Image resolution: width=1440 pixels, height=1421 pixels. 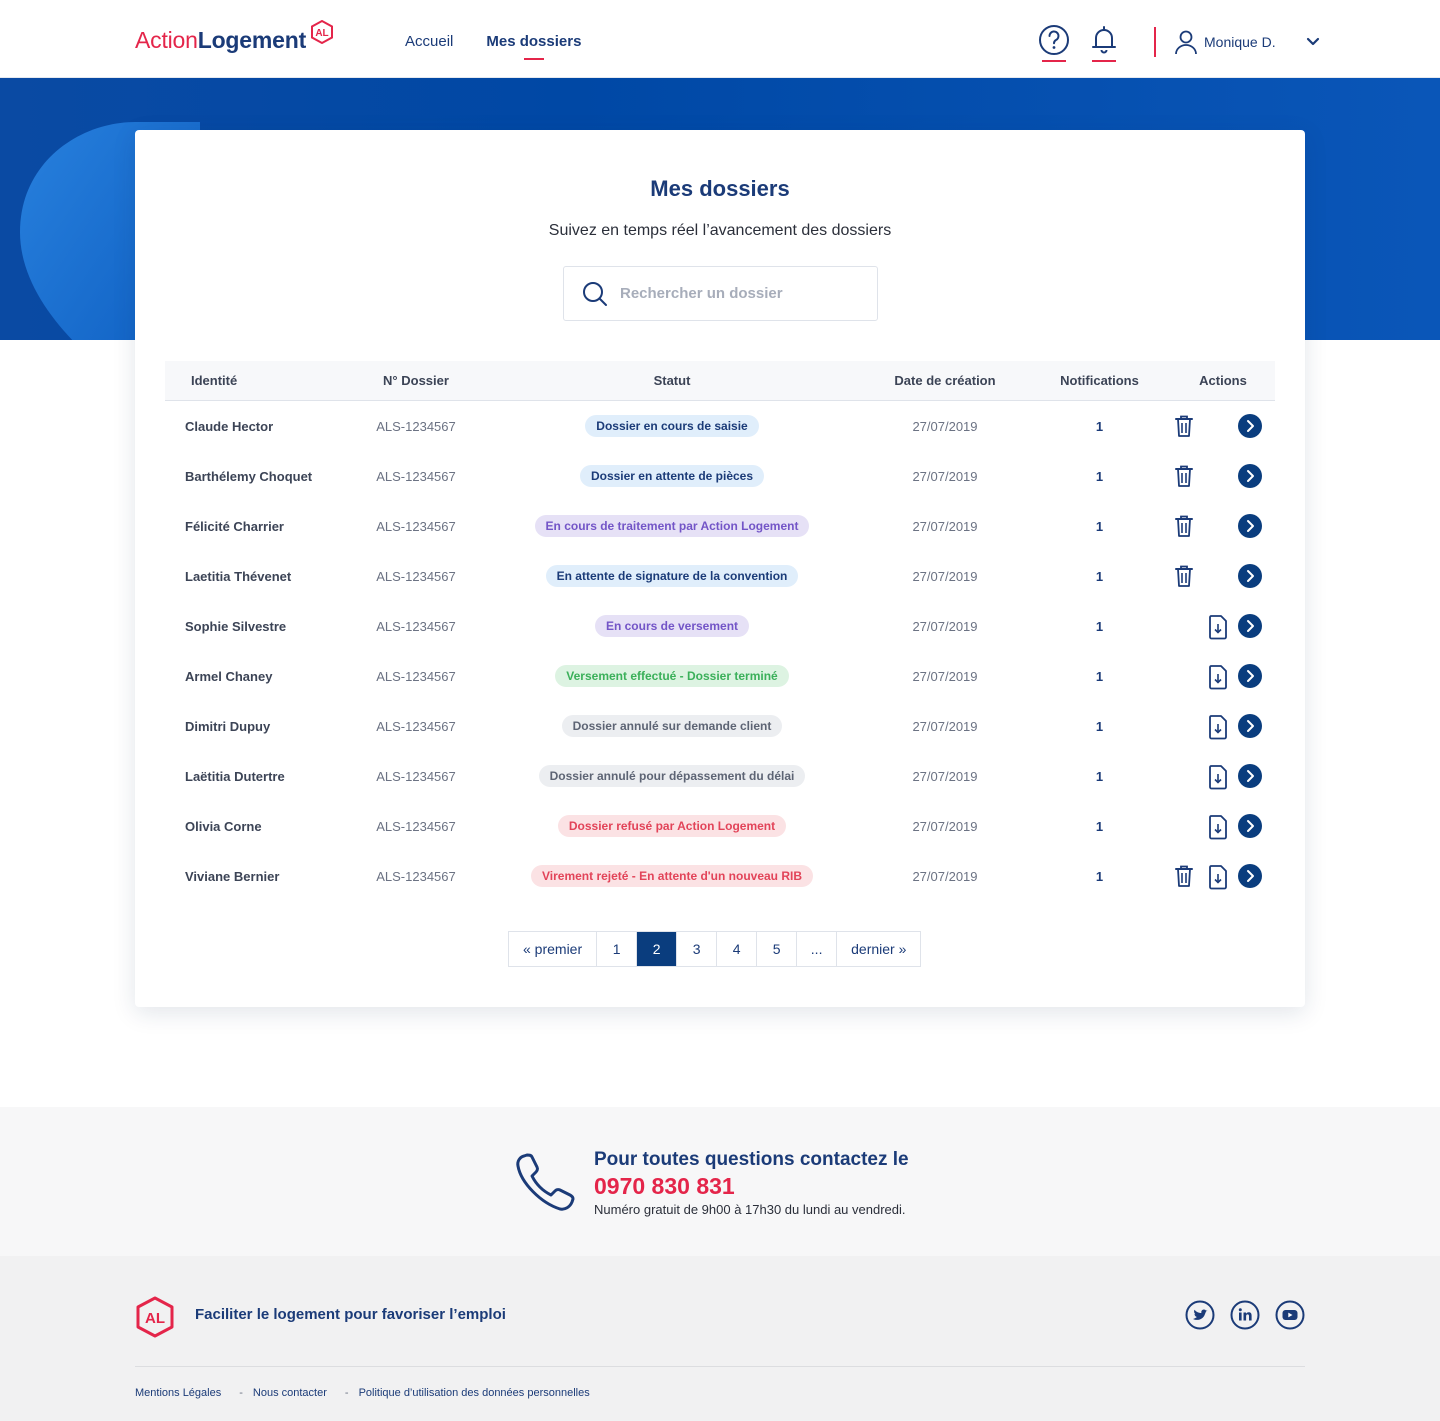 I want to click on search-box, so click(x=720, y=293).